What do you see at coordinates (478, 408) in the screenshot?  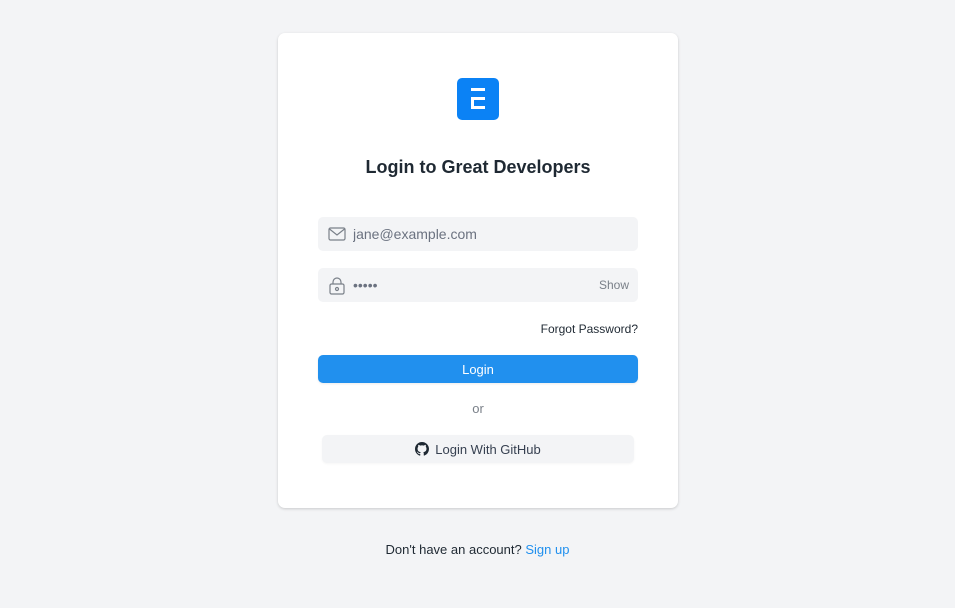 I see `or-divider: or` at bounding box center [478, 408].